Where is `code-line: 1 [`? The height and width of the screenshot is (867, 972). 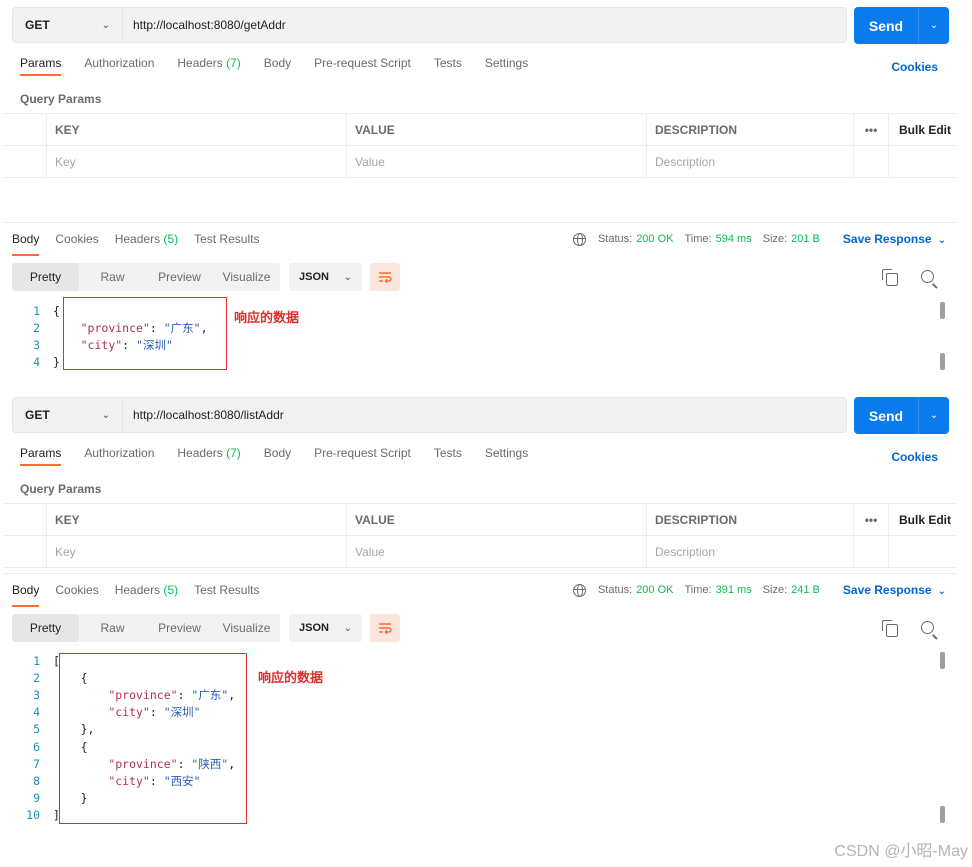 code-line: 1 [ is located at coordinates (32, 660).